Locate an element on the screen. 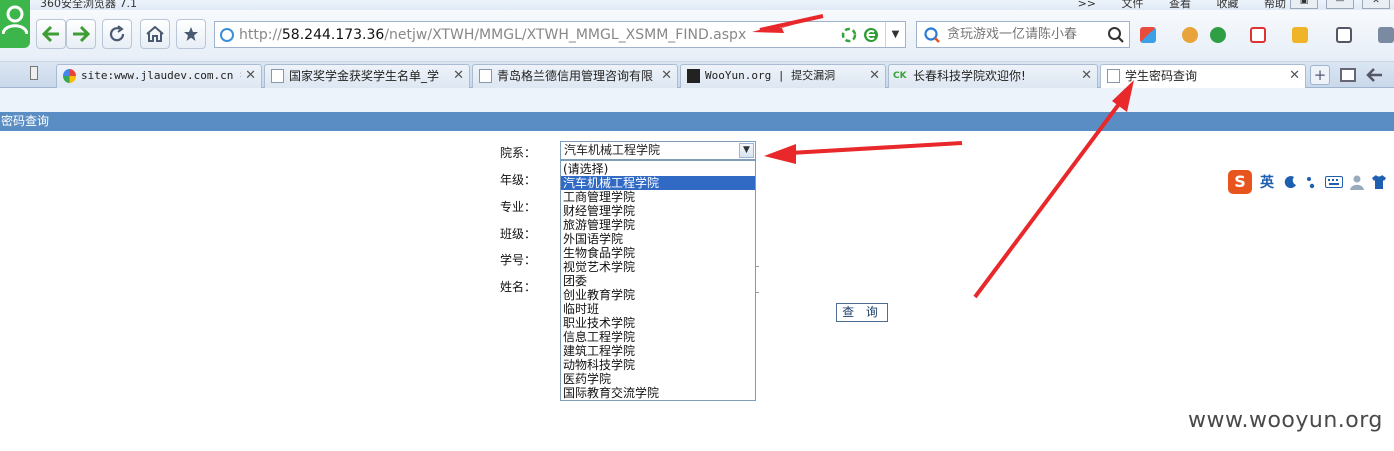 The width and height of the screenshot is (1394, 451). department-option: 工商管理学院 is located at coordinates (658, 197).